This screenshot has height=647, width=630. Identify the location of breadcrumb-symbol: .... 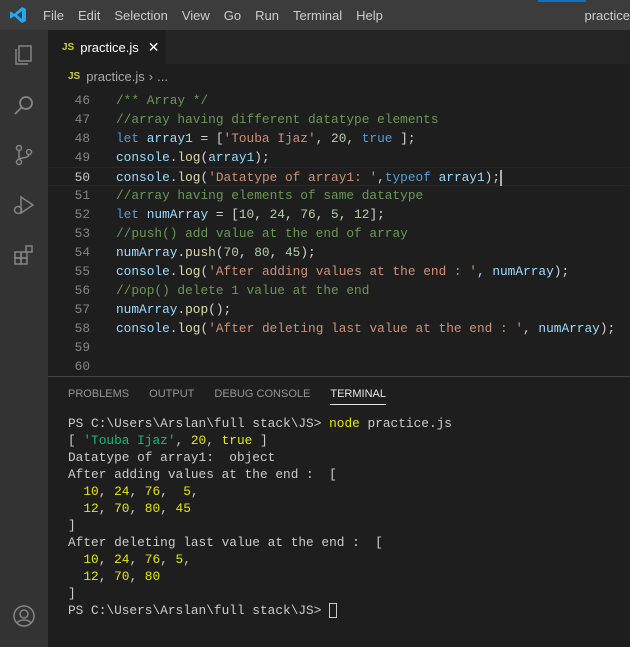
(162, 76).